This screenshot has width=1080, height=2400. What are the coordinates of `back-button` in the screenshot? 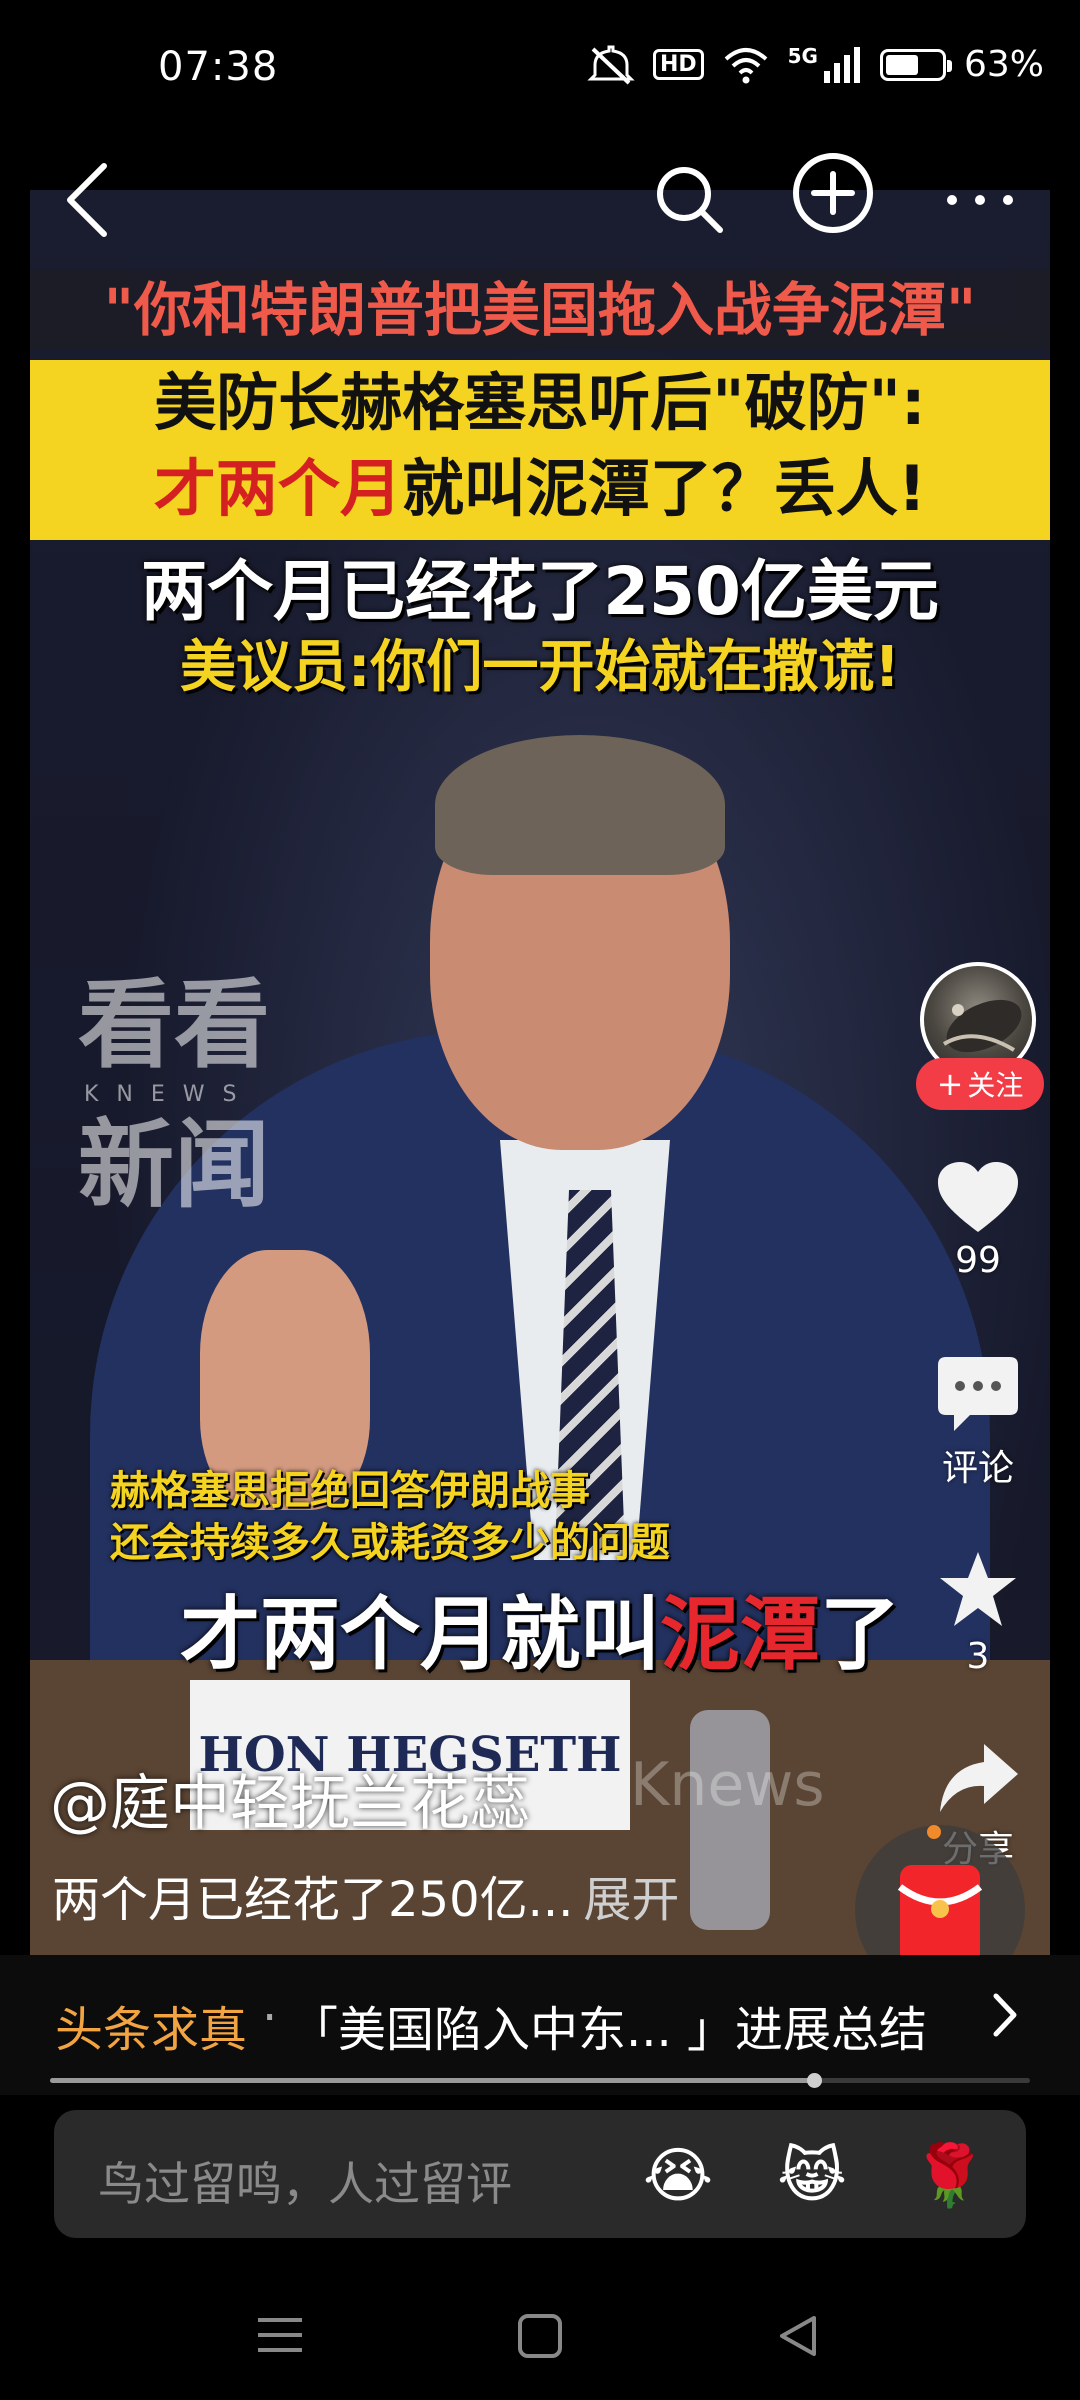 It's located at (90, 200).